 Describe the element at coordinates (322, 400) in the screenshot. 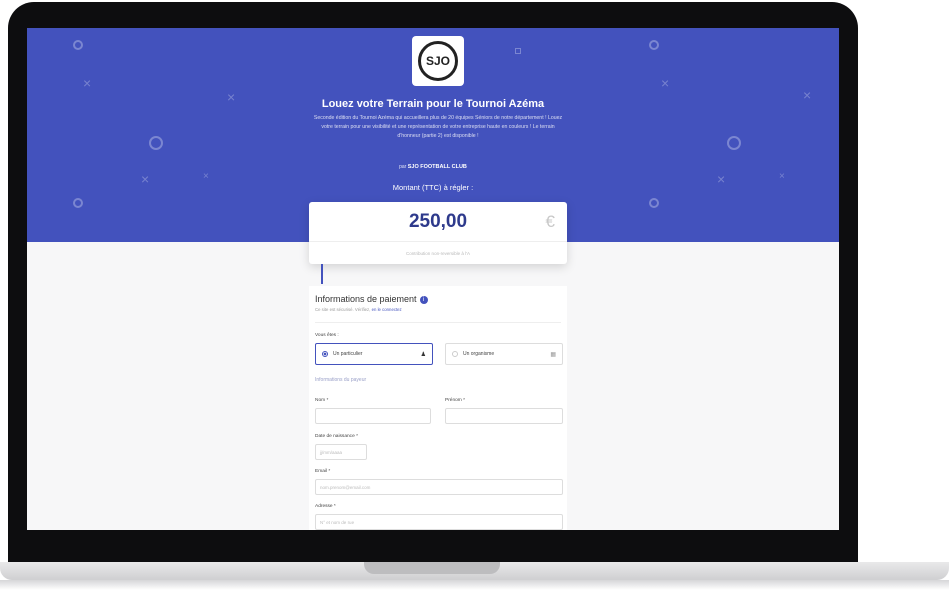

I see `nom-label: Nom *` at that location.